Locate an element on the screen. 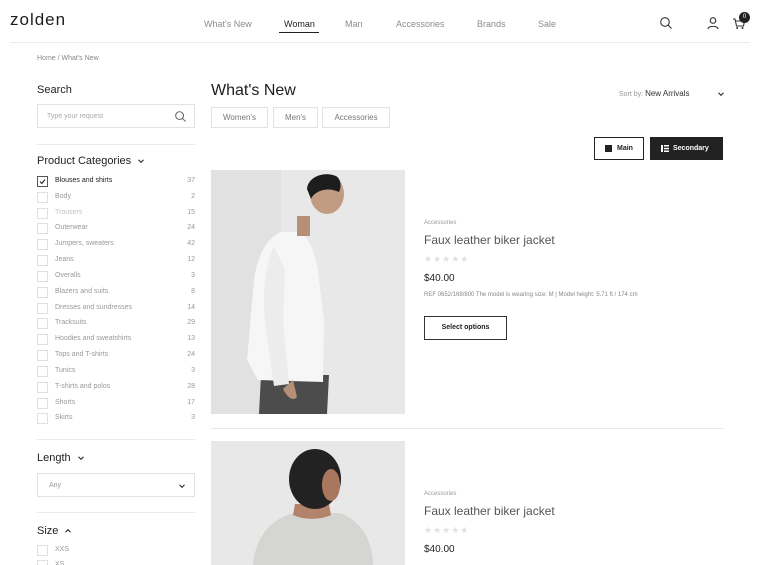 This screenshot has width=760, height=565. nav-whats-new: What's New is located at coordinates (228, 24).